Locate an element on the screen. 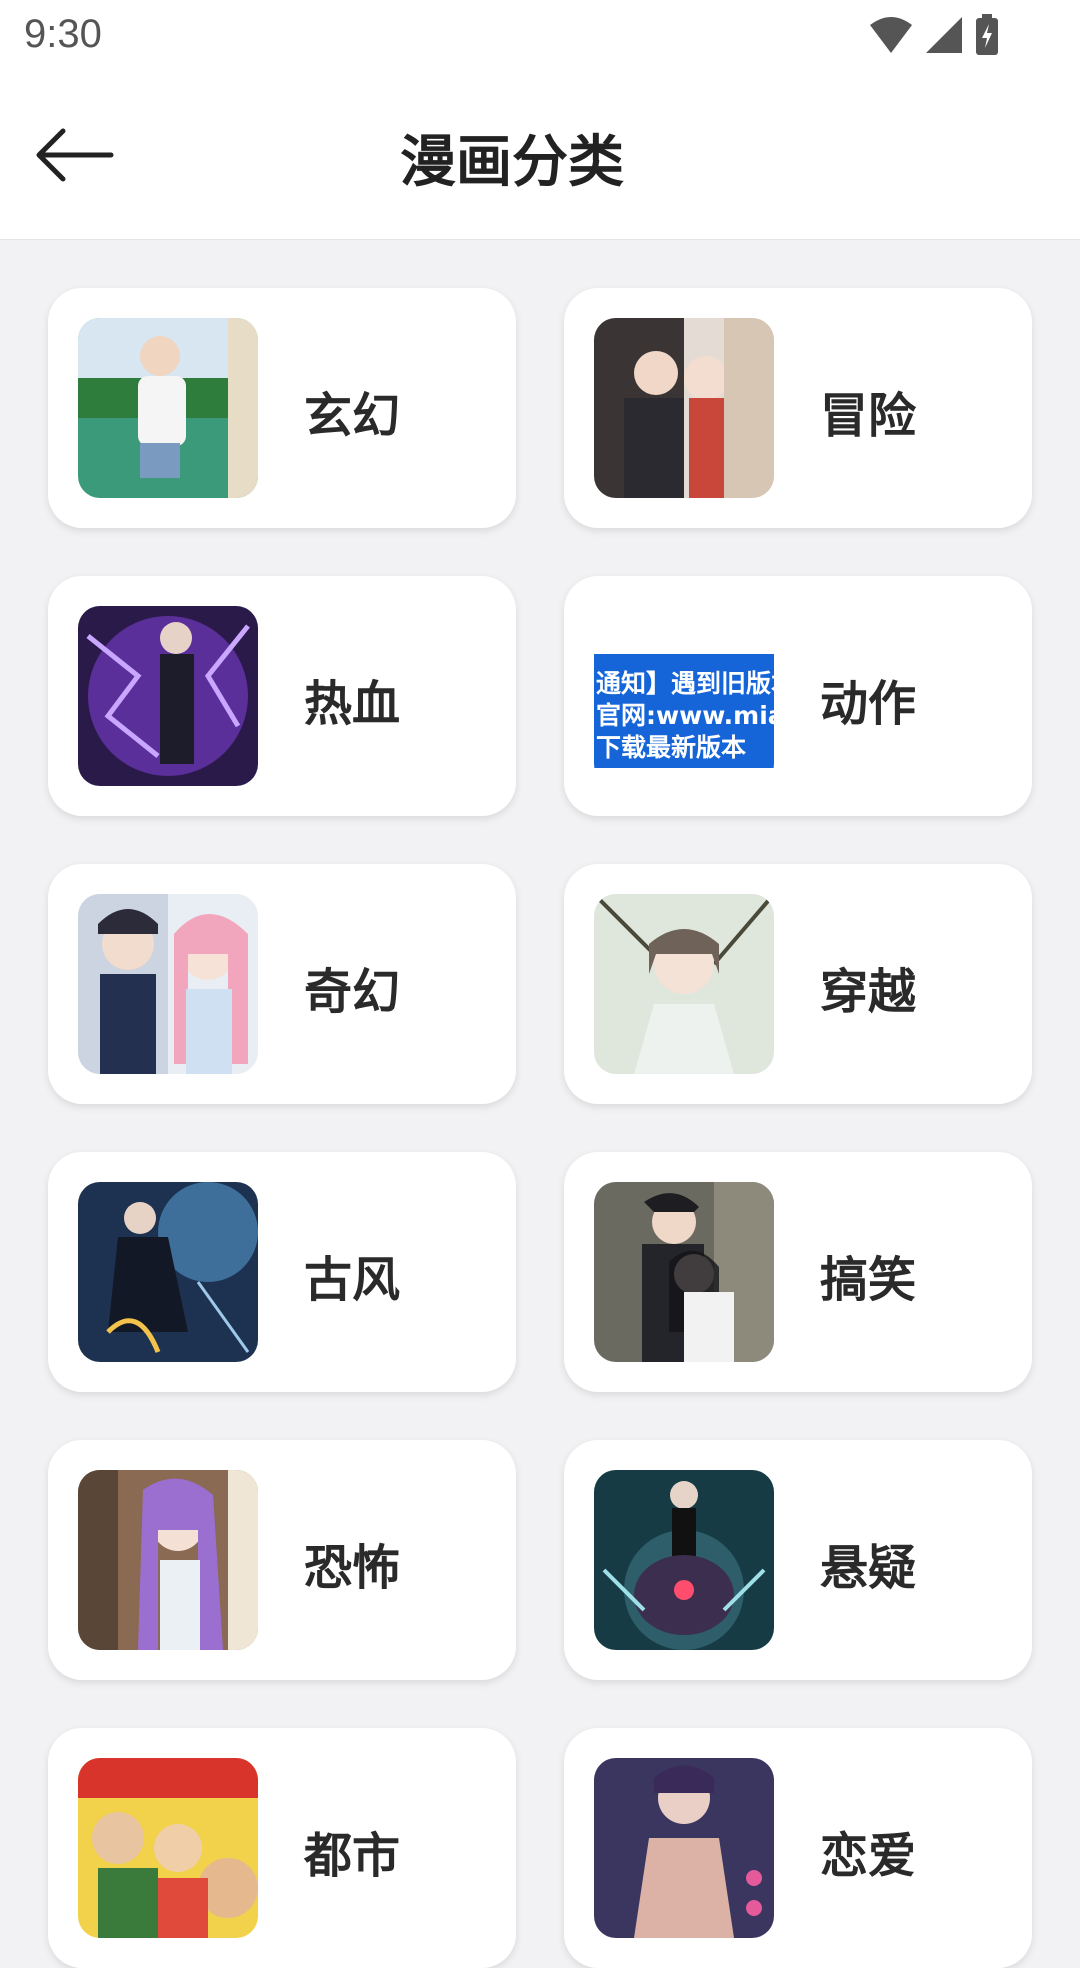 The height and width of the screenshot is (1968, 1080). status-icons is located at coordinates (934, 37).